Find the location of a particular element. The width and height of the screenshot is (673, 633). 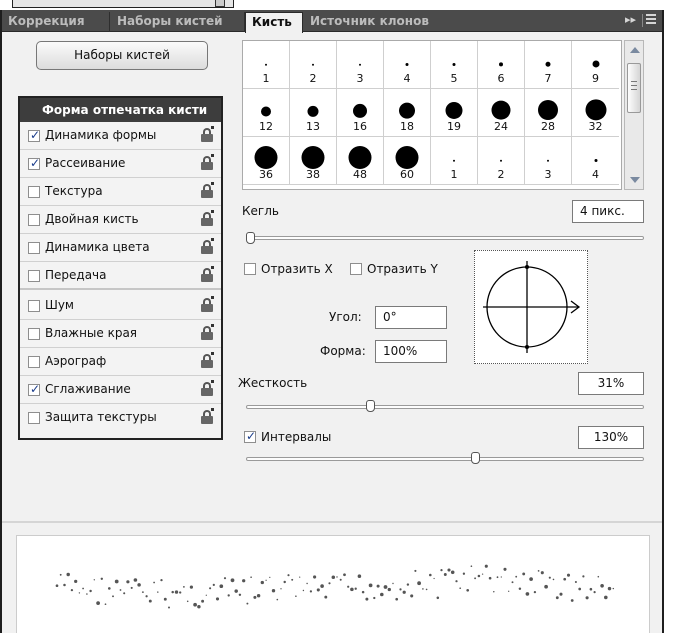

texture-checkbox is located at coordinates (34, 192).